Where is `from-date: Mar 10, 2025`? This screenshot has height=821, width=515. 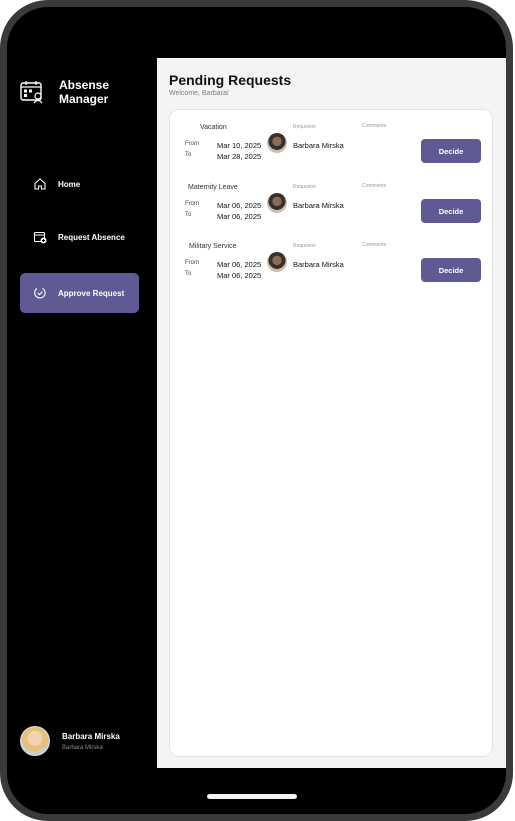
from-date: Mar 10, 2025 is located at coordinates (239, 145).